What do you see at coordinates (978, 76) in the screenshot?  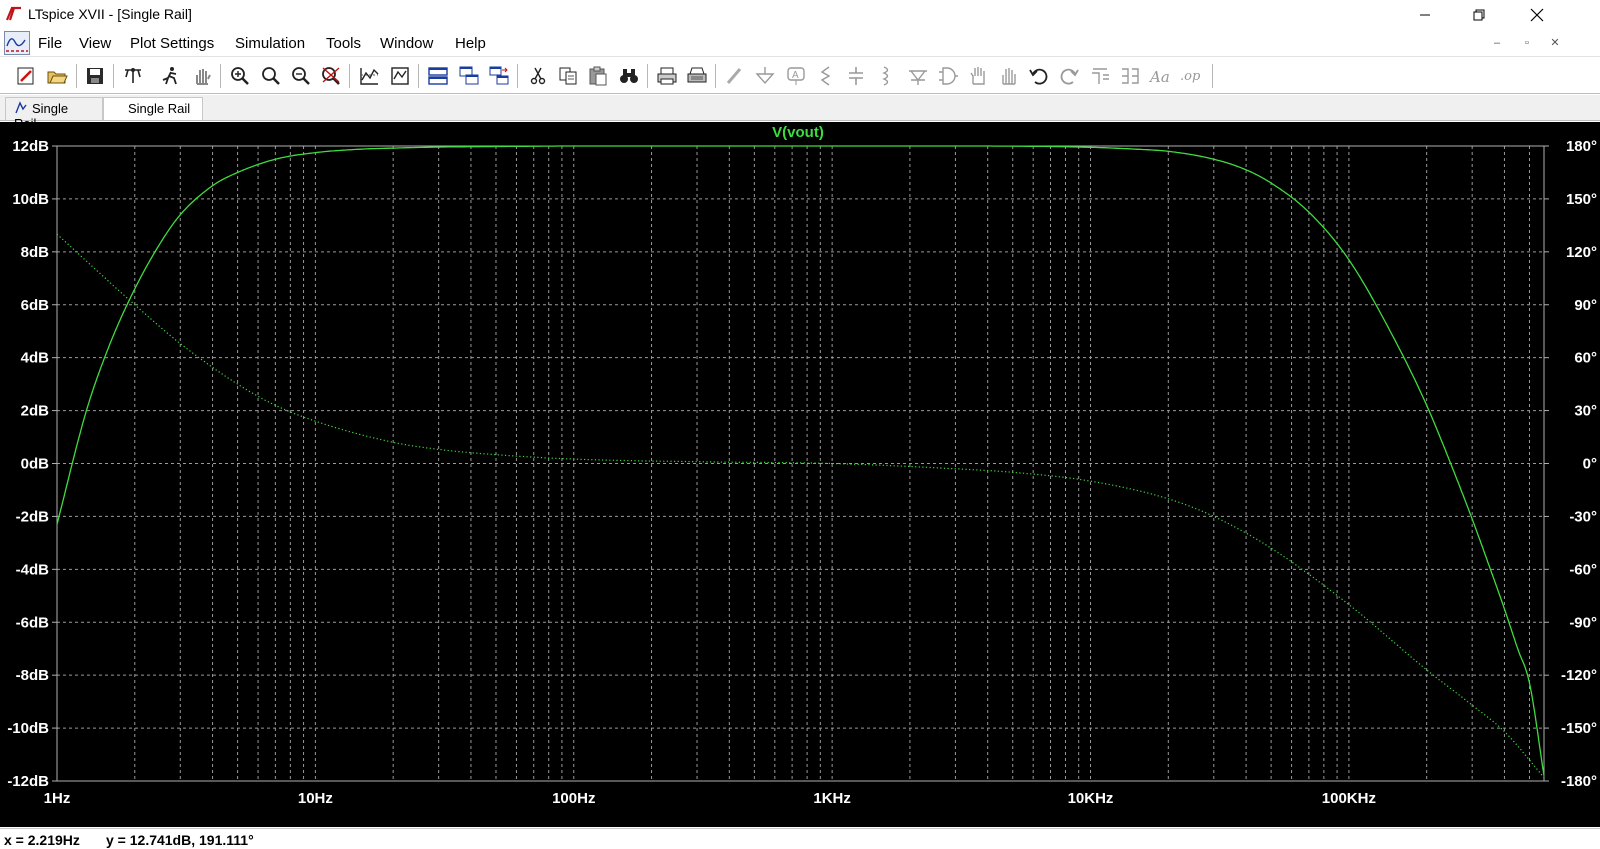 I see `move-button` at bounding box center [978, 76].